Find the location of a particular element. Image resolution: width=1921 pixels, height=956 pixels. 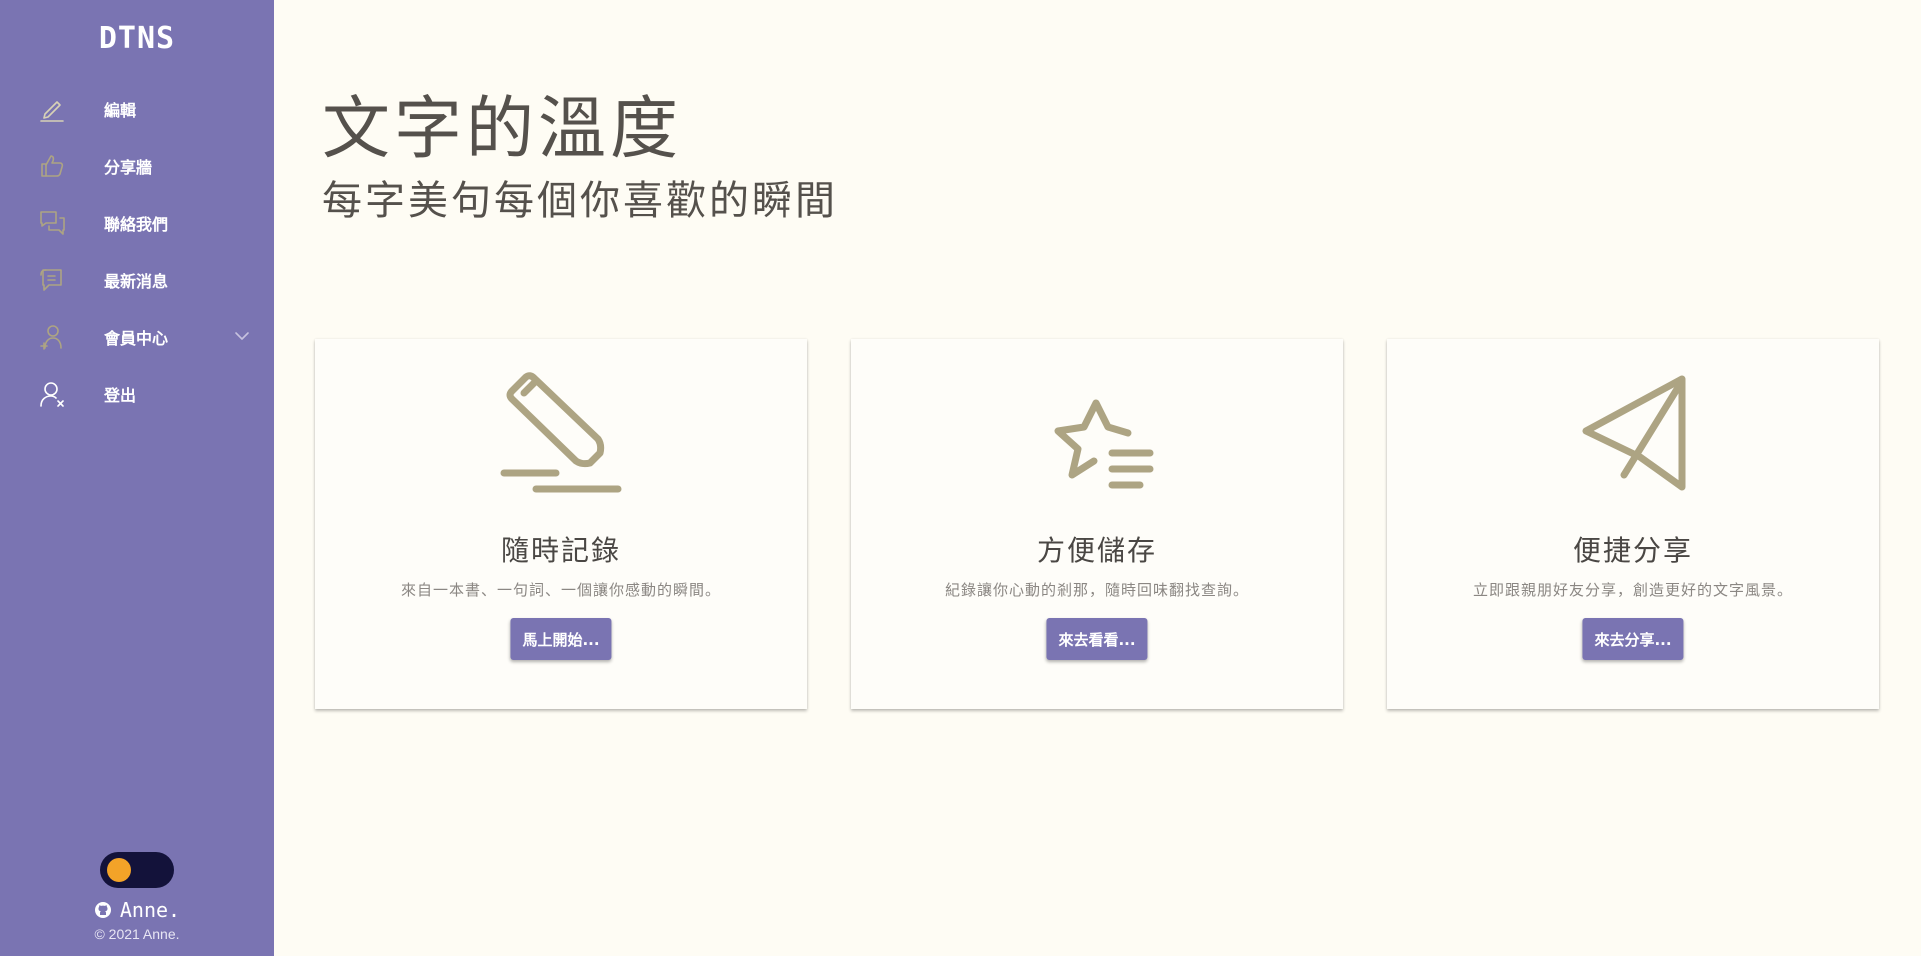

card-description: 紀錄讓你心動的剎那，隨時回味翻找查詢。 is located at coordinates (1096, 590).